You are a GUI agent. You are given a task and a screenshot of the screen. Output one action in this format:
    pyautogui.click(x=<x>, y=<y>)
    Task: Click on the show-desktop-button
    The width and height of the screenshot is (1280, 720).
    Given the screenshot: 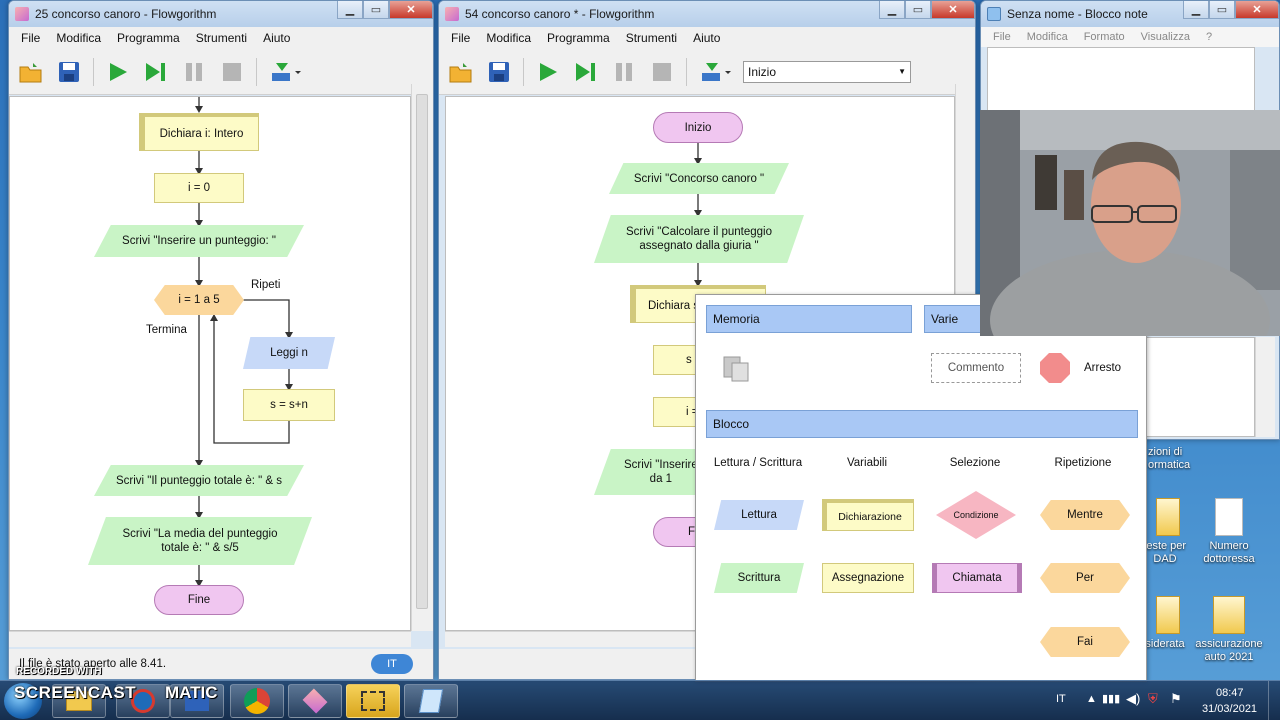 What is the action you would take?
    pyautogui.click(x=1274, y=700)
    